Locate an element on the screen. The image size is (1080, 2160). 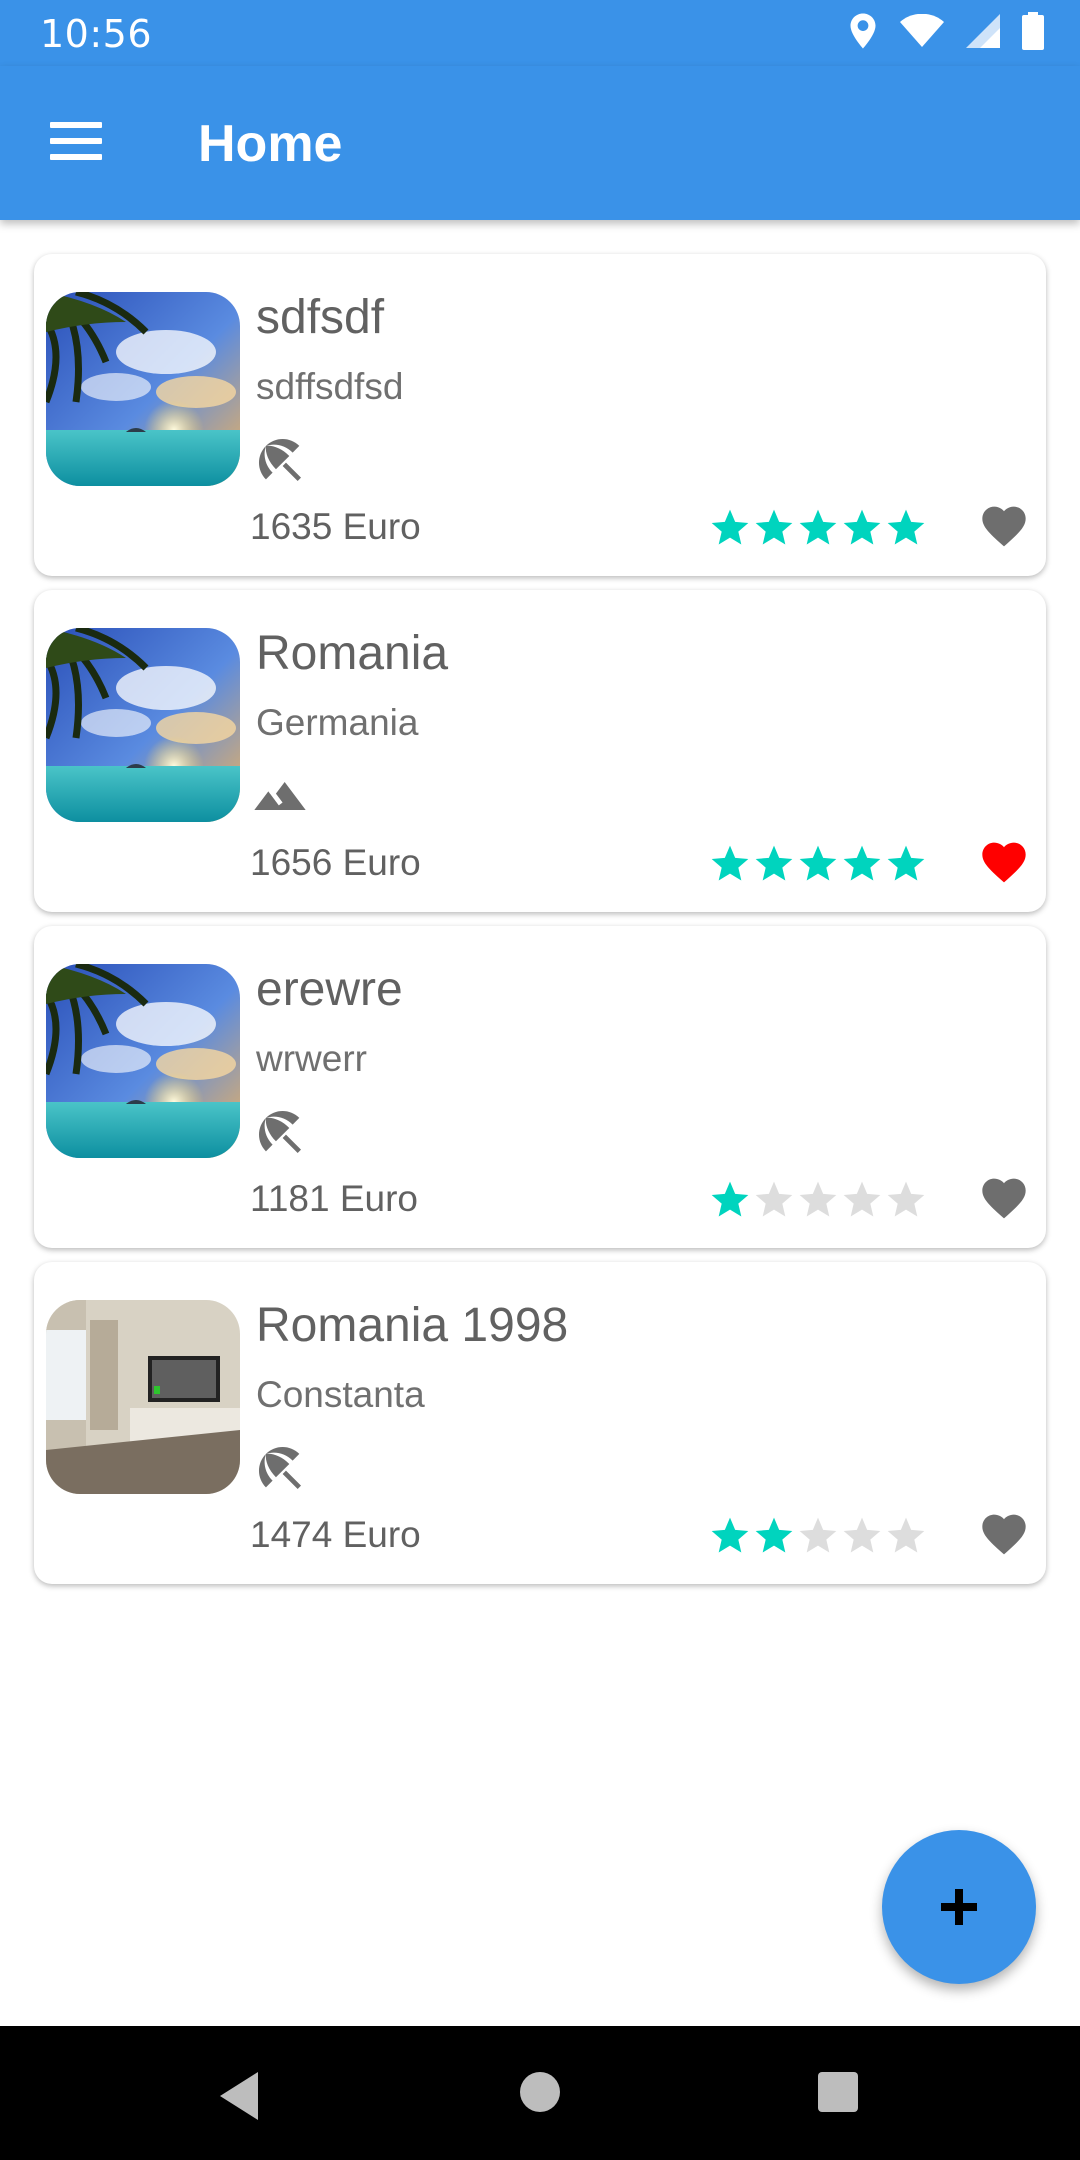
wifi-icon is located at coordinates (922, 30).